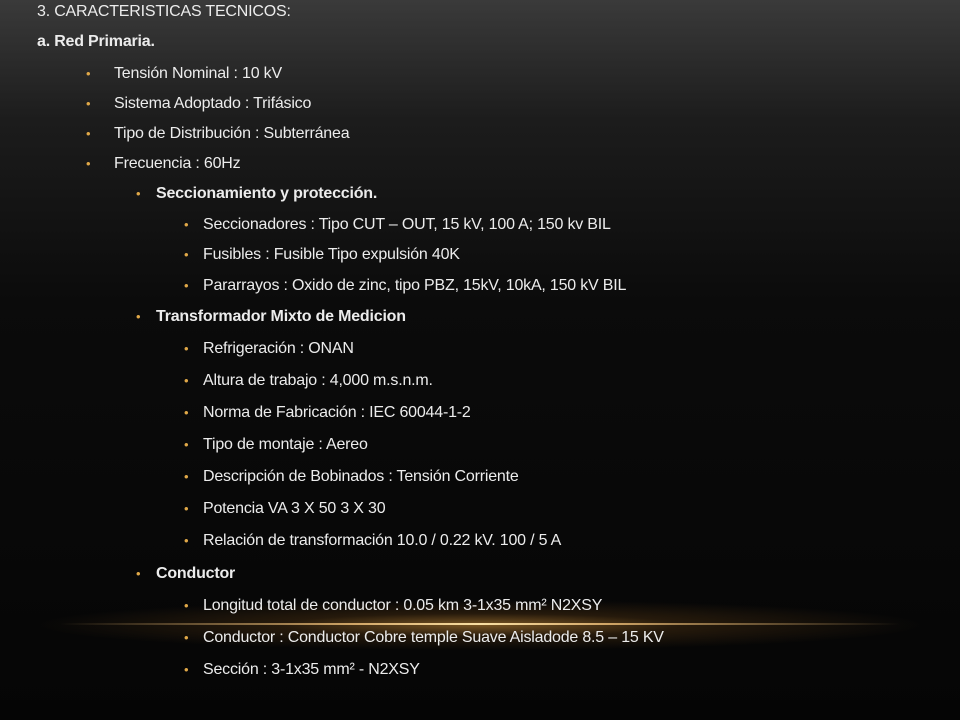 This screenshot has height=720, width=960. What do you see at coordinates (311, 669) in the screenshot?
I see `list-item: Sección : 3-1x35 mm² - N2XSY` at bounding box center [311, 669].